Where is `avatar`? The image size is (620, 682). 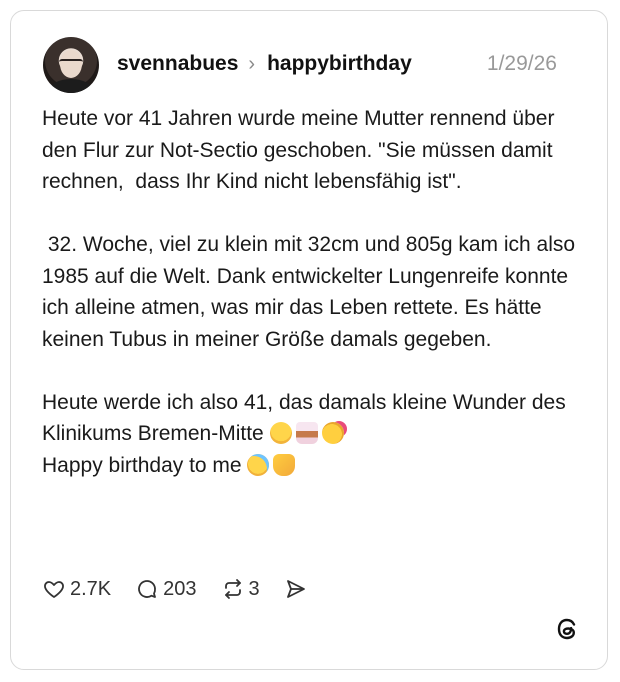 avatar is located at coordinates (71, 65).